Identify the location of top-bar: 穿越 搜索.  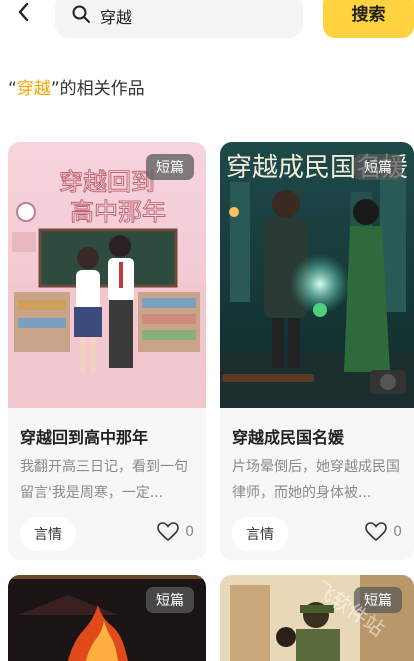
(207, 22).